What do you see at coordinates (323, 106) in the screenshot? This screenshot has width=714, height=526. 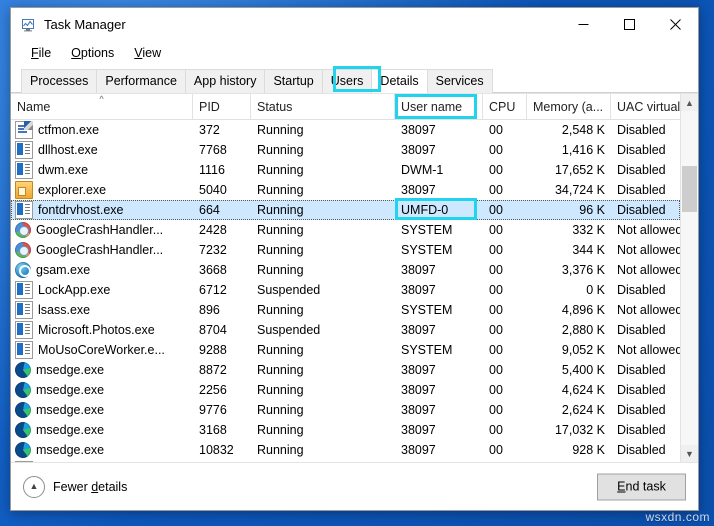 I see `column-header-status: Status` at bounding box center [323, 106].